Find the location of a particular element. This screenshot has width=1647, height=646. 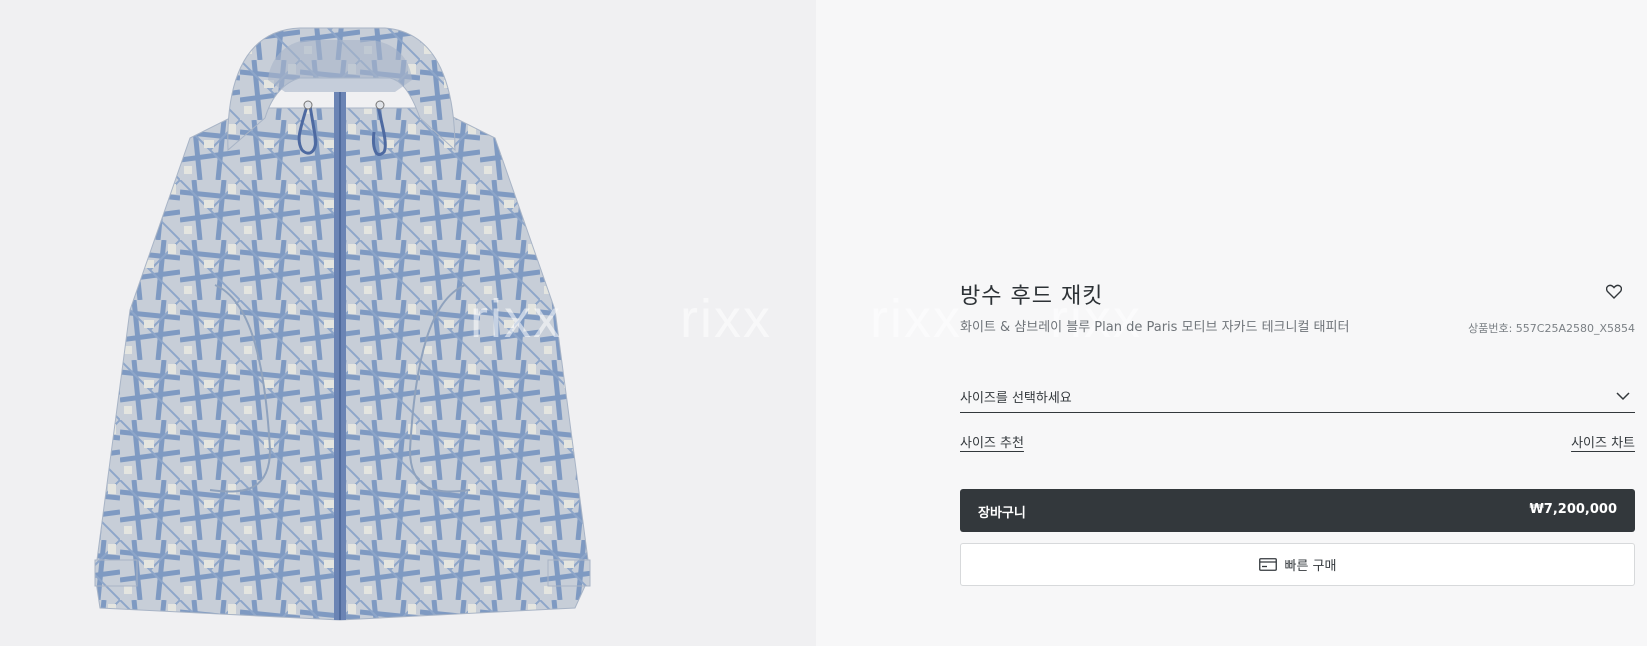

size-dropdown-placeholder: 사이즈를 선택하세요 is located at coordinates (1016, 398).